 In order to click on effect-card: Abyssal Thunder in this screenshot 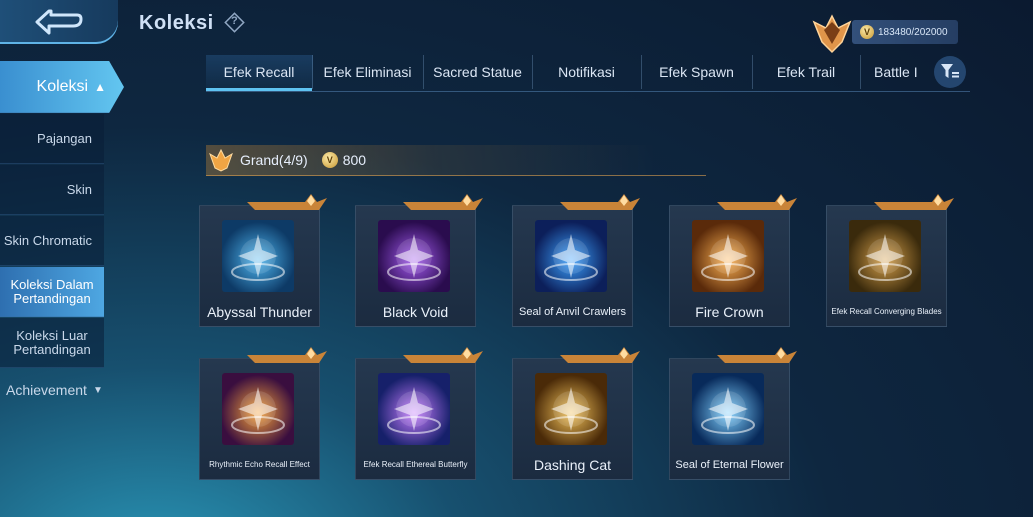, I will do `click(263, 260)`.